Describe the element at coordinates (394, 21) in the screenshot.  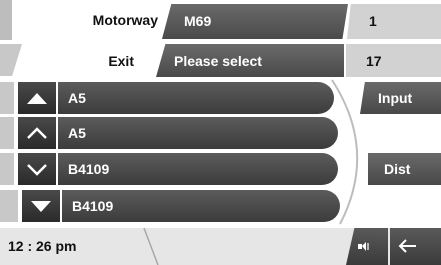
I see `motorway-number-box: 1` at that location.